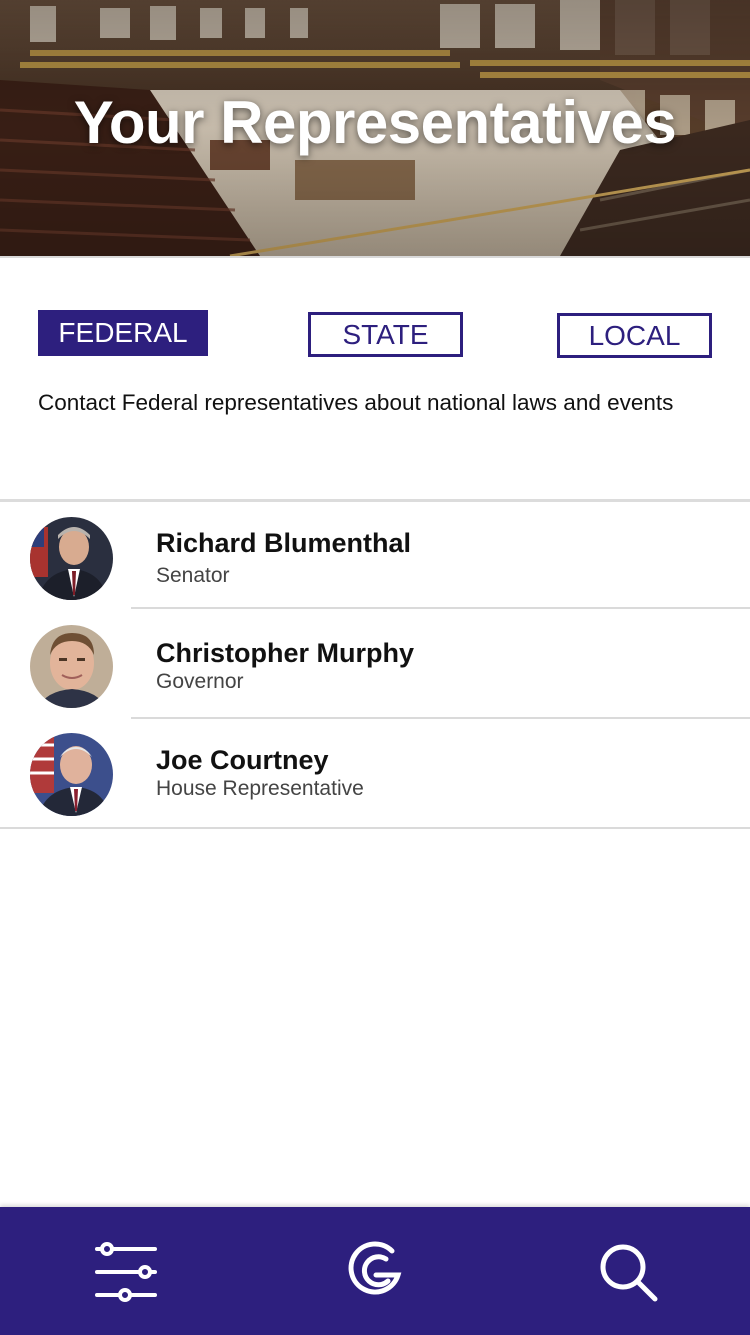  I want to click on representative-row: Christopher Murphy Governor, so click(375, 664).